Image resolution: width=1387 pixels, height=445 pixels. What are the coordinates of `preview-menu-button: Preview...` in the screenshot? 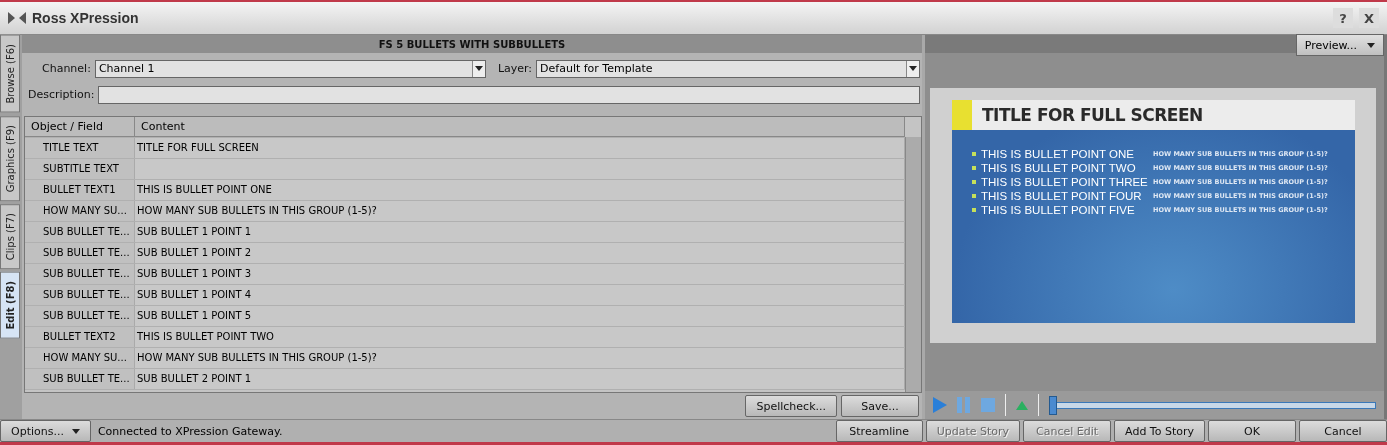 It's located at (1339, 45).